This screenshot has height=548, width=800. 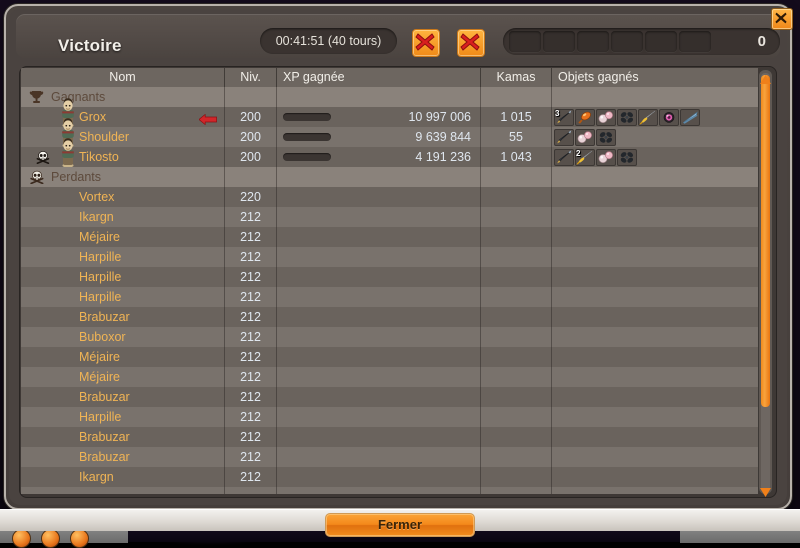 What do you see at coordinates (250, 197) in the screenshot?
I see `player-level: 220` at bounding box center [250, 197].